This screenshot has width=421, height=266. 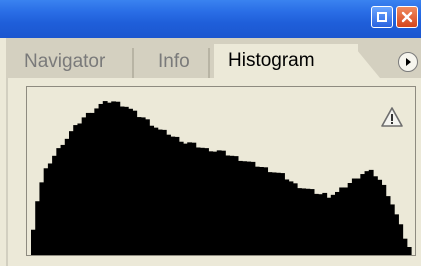 I want to click on warning-icon, so click(x=392, y=117).